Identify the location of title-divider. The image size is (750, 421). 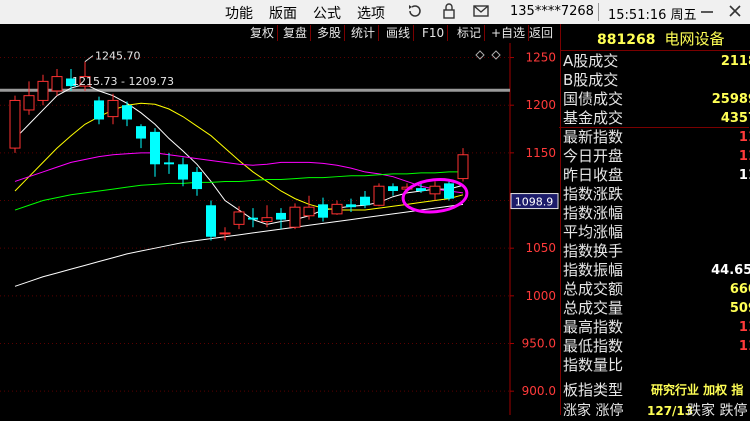
(598, 12).